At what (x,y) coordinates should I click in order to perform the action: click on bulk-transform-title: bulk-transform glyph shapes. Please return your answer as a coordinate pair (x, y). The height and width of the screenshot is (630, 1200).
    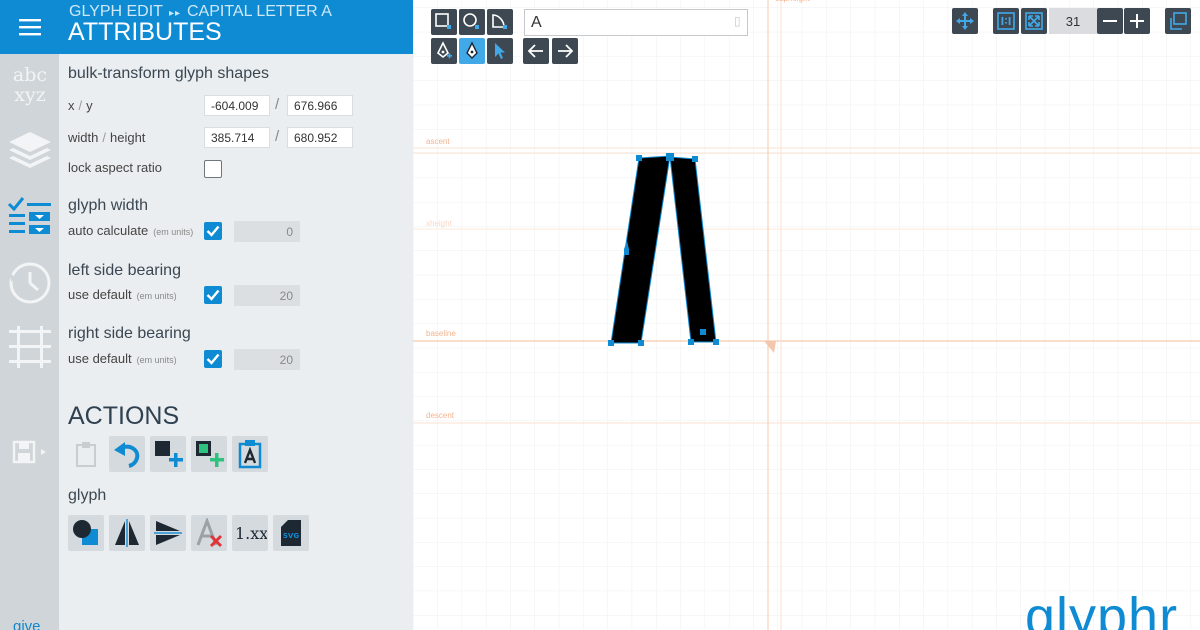
    Looking at the image, I should click on (168, 73).